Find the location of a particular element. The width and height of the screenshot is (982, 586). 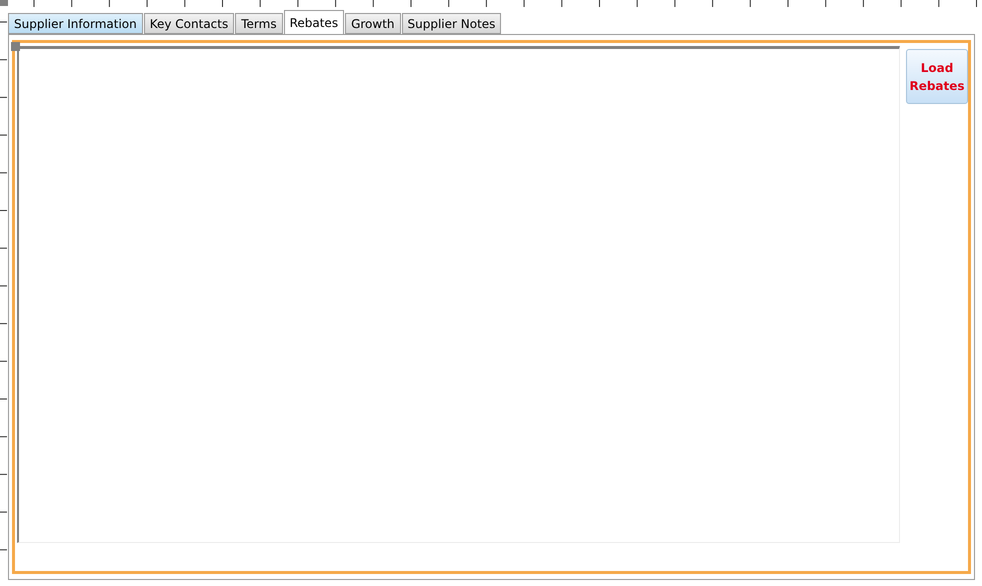

tab: Growth is located at coordinates (373, 23).